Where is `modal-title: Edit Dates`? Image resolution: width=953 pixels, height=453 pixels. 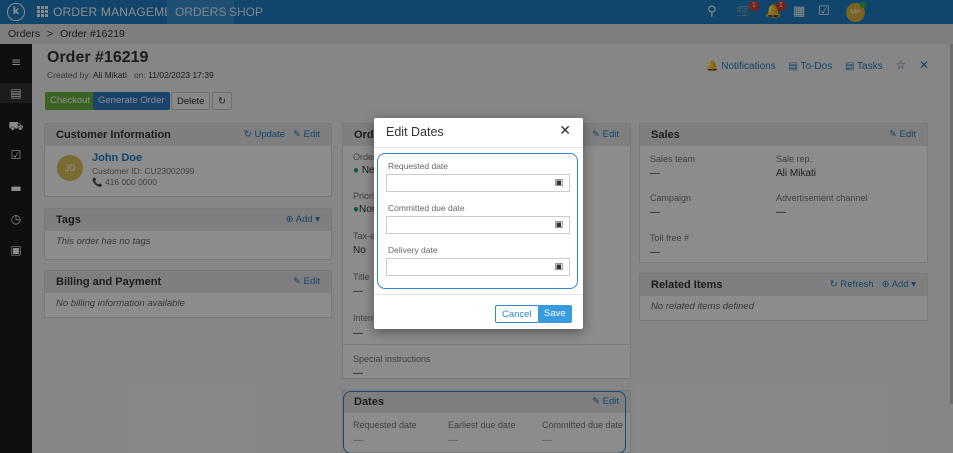
modal-title: Edit Dates is located at coordinates (415, 132).